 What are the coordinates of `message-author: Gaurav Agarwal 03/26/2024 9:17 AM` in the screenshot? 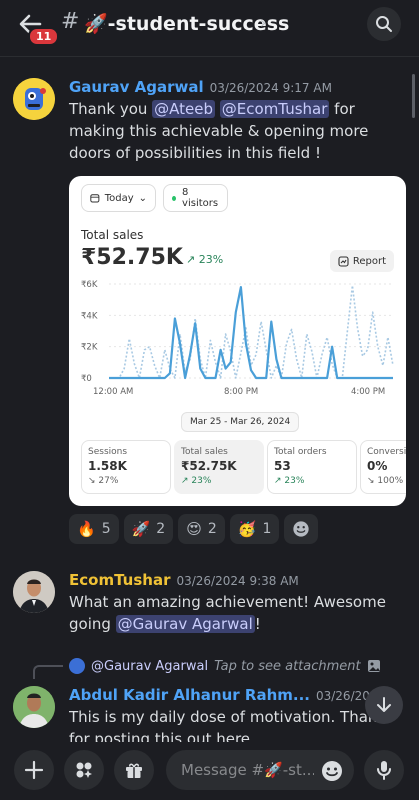 It's located at (200, 87).